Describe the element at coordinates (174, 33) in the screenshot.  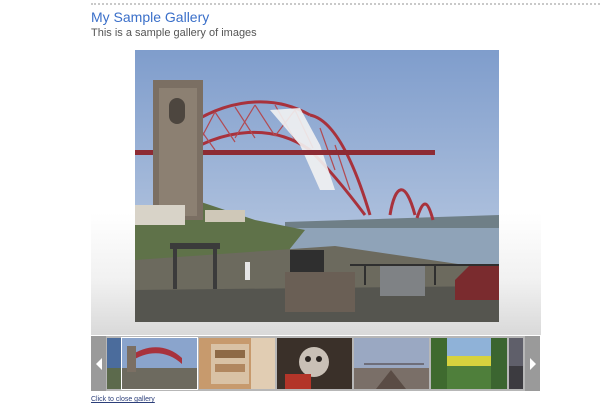
I see `gallery-subtitle: This is a sample gallery of images` at that location.